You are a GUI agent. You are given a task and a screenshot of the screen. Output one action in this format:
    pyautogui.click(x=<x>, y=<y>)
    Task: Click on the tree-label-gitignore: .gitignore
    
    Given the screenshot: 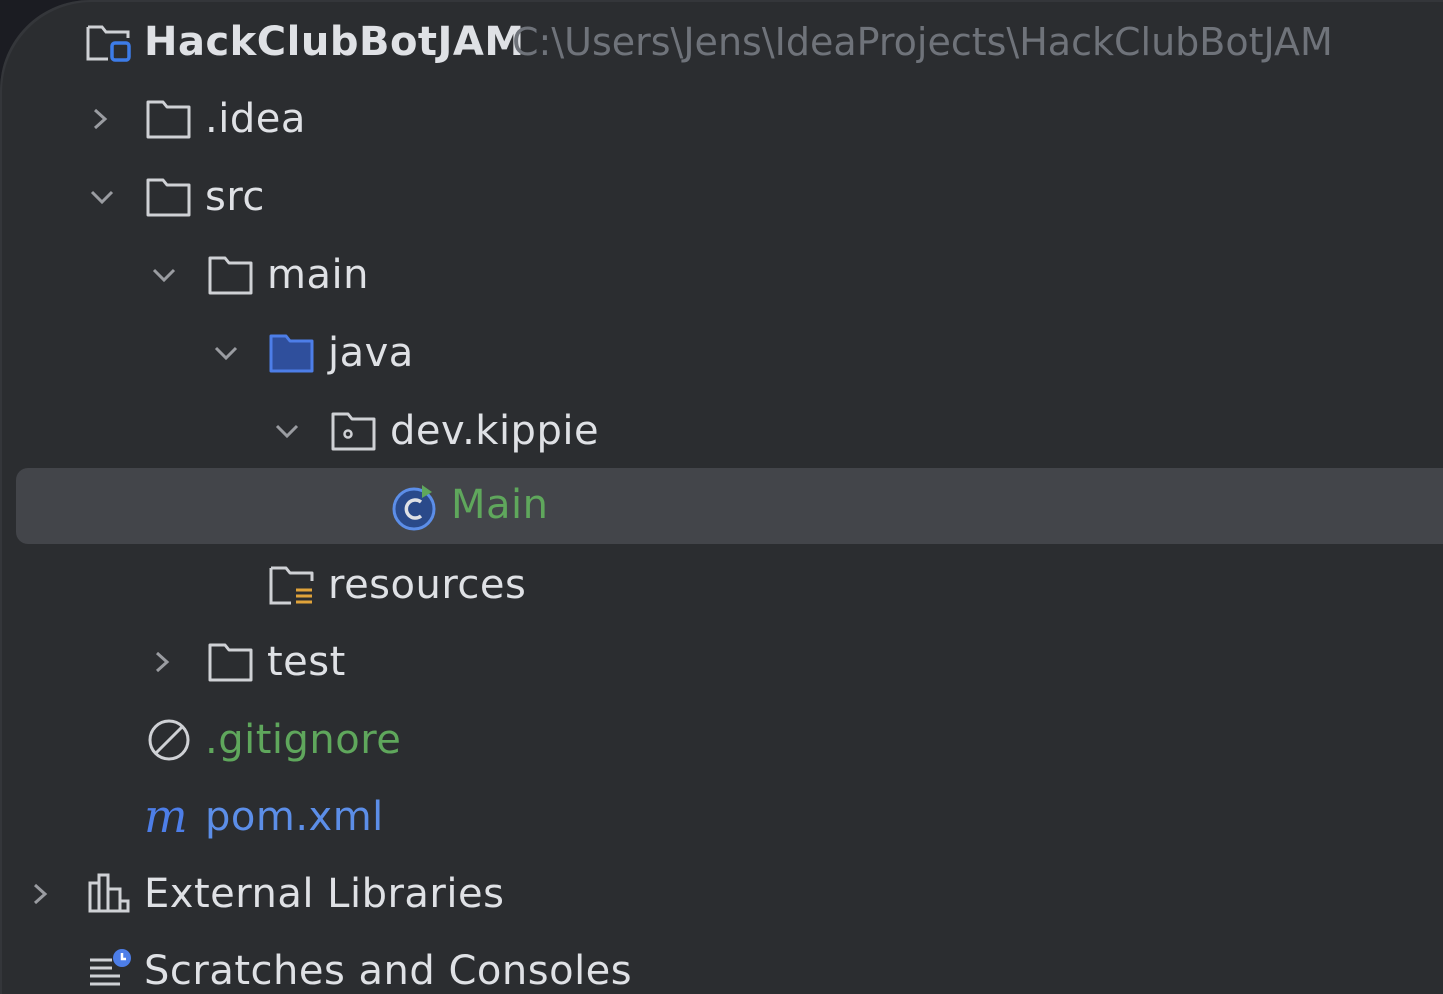 What is the action you would take?
    pyautogui.click(x=303, y=740)
    